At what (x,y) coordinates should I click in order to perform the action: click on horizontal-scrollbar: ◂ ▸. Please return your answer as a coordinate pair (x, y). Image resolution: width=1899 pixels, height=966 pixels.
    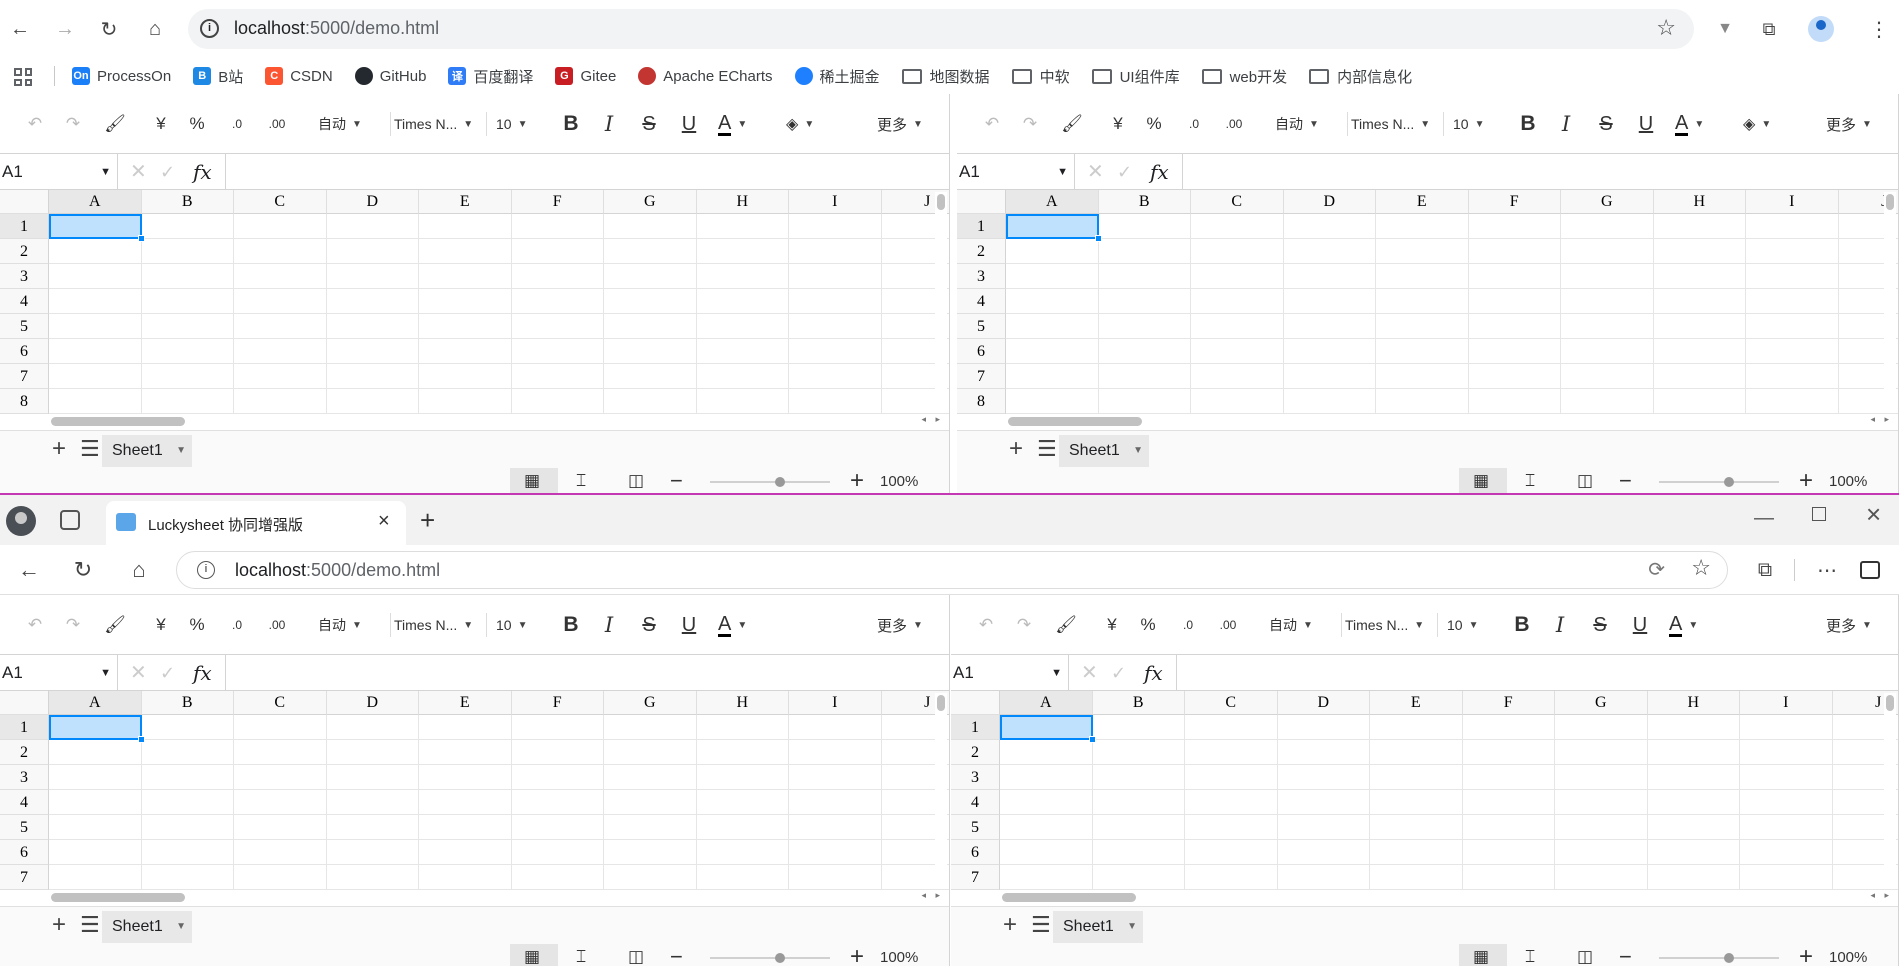
    Looking at the image, I should click on (1448, 421).